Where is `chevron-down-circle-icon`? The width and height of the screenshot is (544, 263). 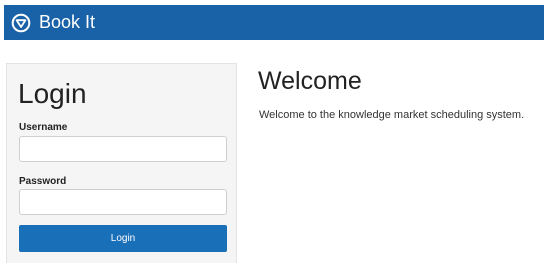
chevron-down-circle-icon is located at coordinates (21, 23).